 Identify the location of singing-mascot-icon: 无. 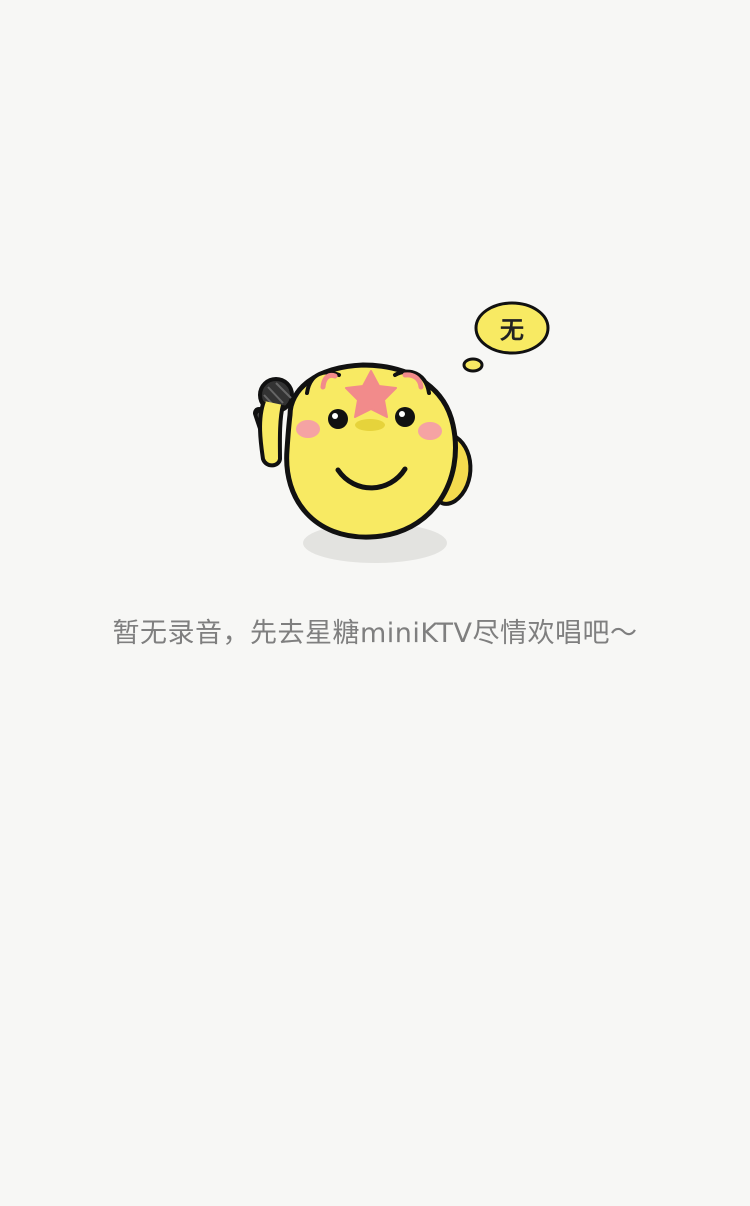
(401, 432).